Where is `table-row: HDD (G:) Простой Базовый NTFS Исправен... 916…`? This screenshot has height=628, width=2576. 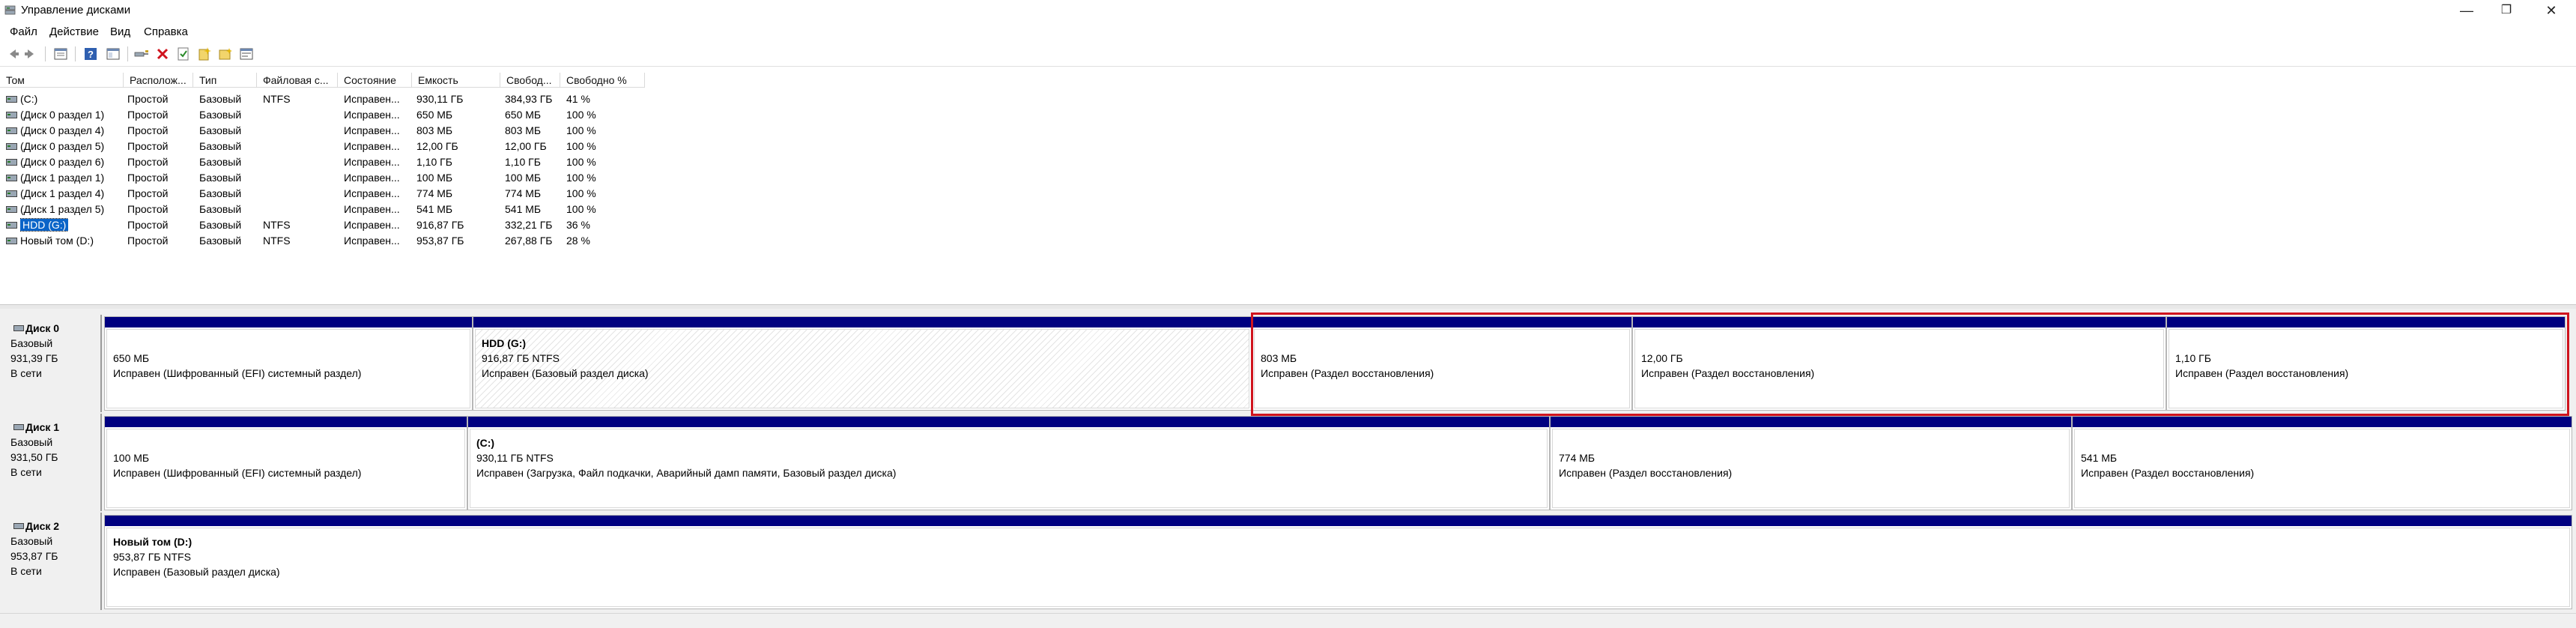 table-row: HDD (G:) Простой Базовый NTFS Исправен... 916… is located at coordinates (1288, 225).